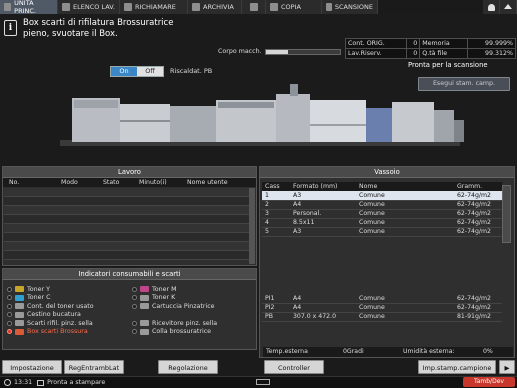 The width and height of the screenshot is (517, 388). I want to click on temp-label: Temp.esterna, so click(287, 351).